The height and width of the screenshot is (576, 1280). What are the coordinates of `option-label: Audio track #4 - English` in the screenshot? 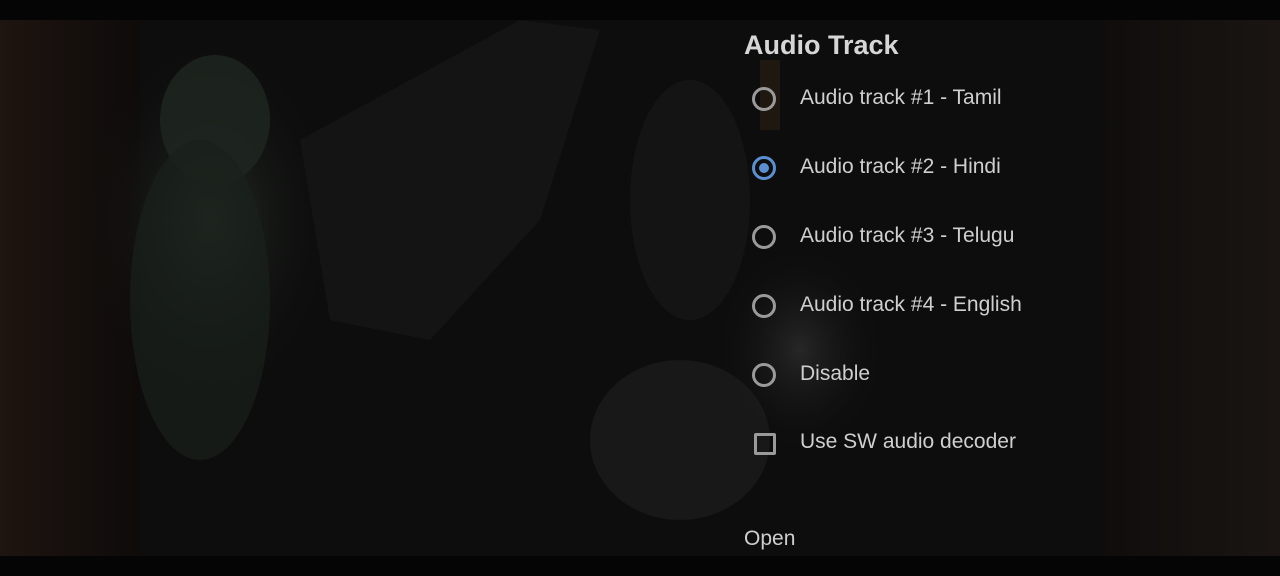 It's located at (911, 304).